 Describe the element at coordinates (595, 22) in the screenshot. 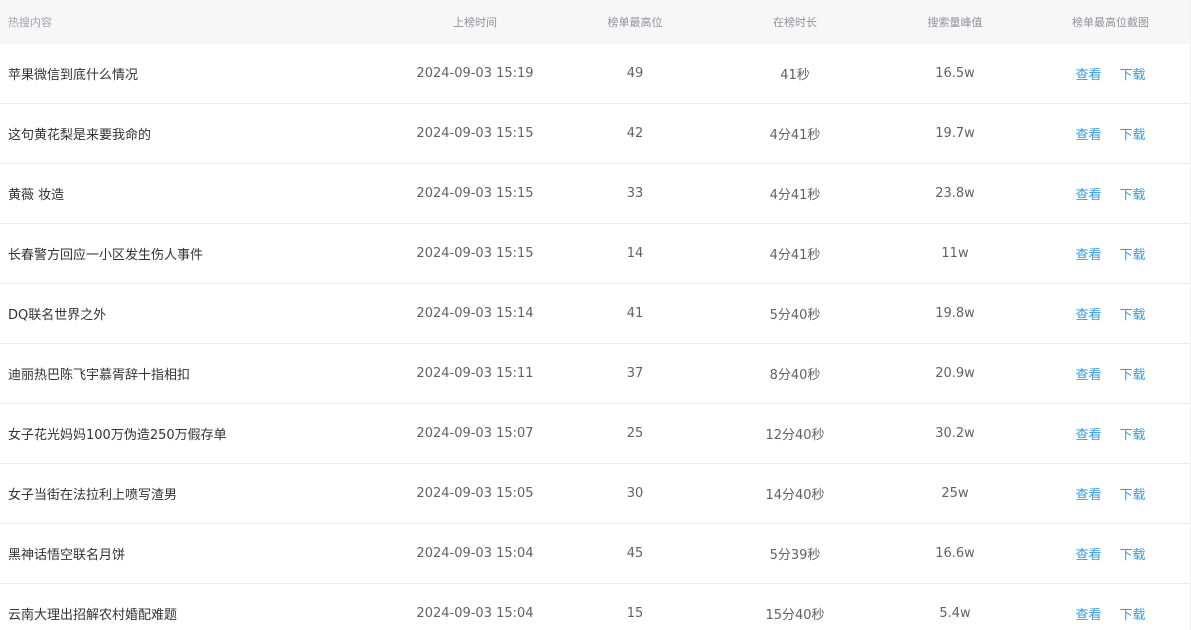

I see `table-header: 热搜内容 上榜时间 榜单最高位 在榜时长 搜索量峰值 榜单最高位截图` at that location.